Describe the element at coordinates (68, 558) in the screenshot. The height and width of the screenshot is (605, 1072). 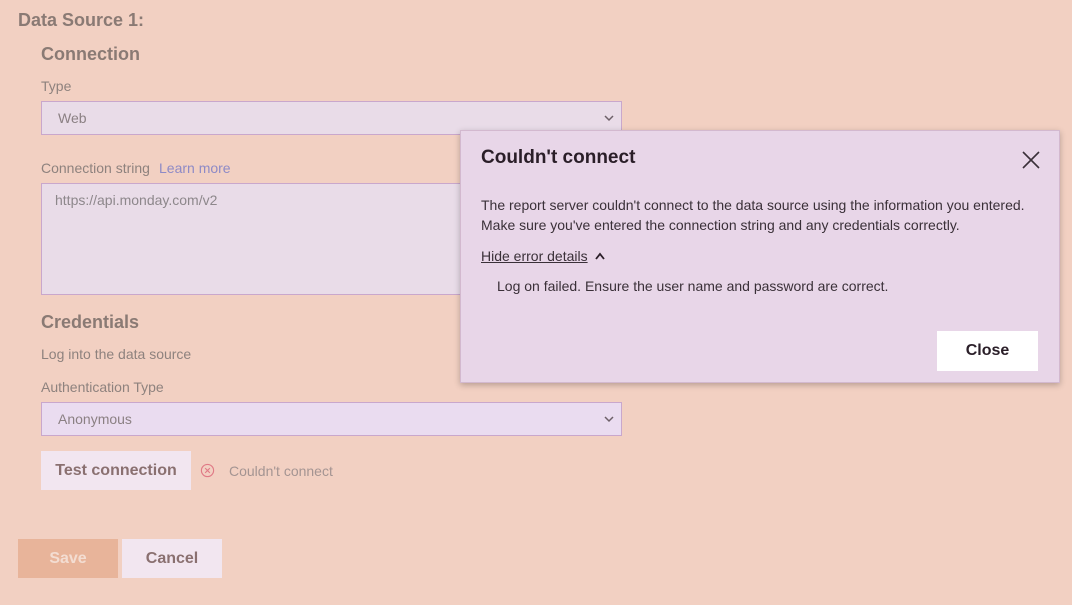
I see `save-button: Save` at that location.